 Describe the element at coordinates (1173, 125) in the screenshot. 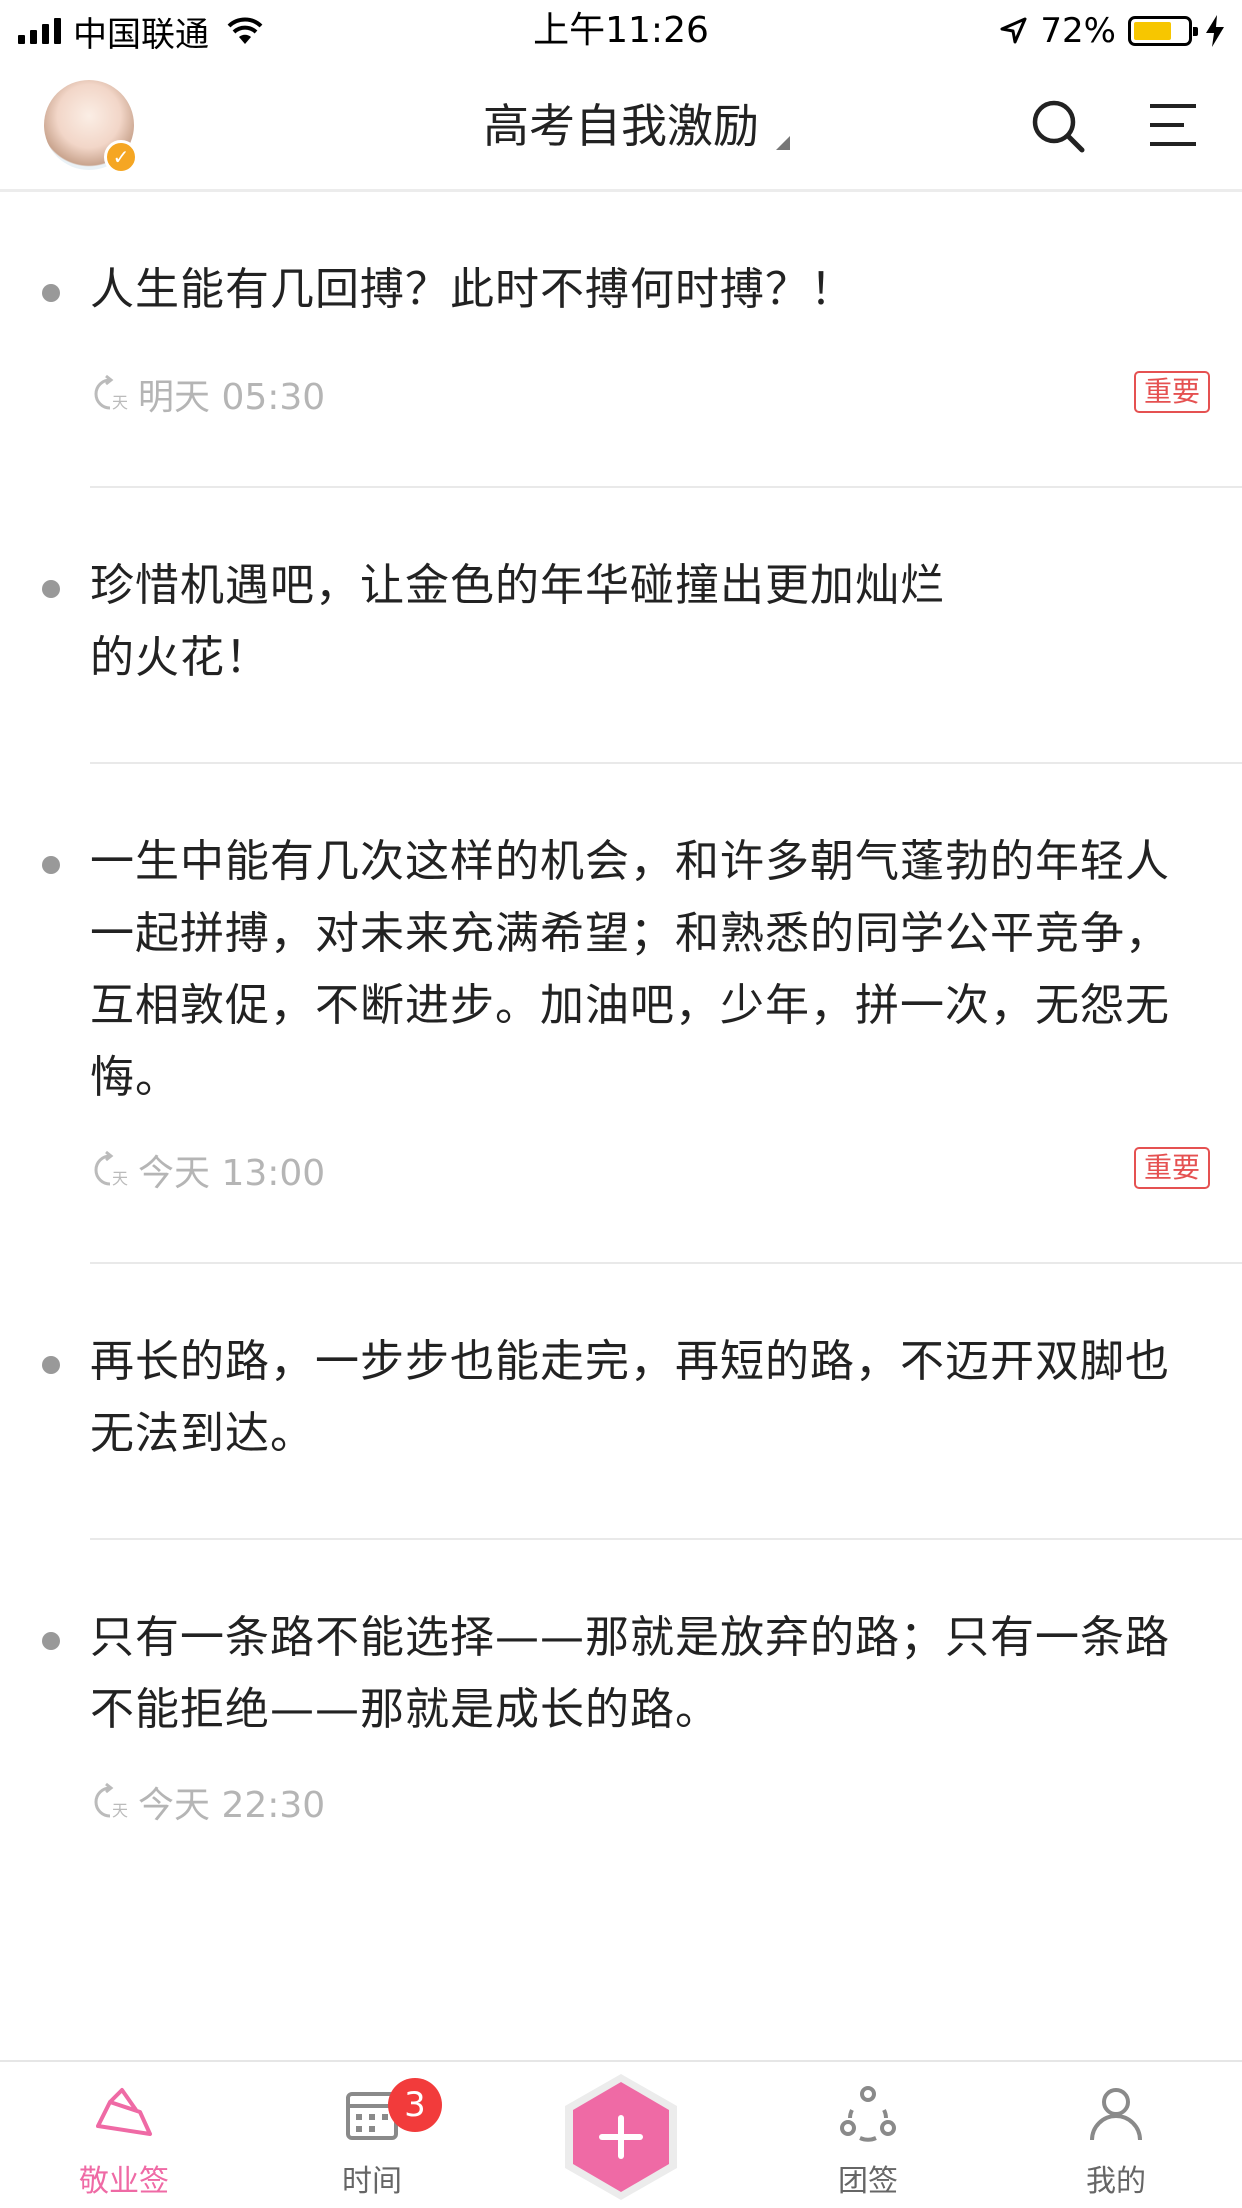

I see `menu-icon` at that location.